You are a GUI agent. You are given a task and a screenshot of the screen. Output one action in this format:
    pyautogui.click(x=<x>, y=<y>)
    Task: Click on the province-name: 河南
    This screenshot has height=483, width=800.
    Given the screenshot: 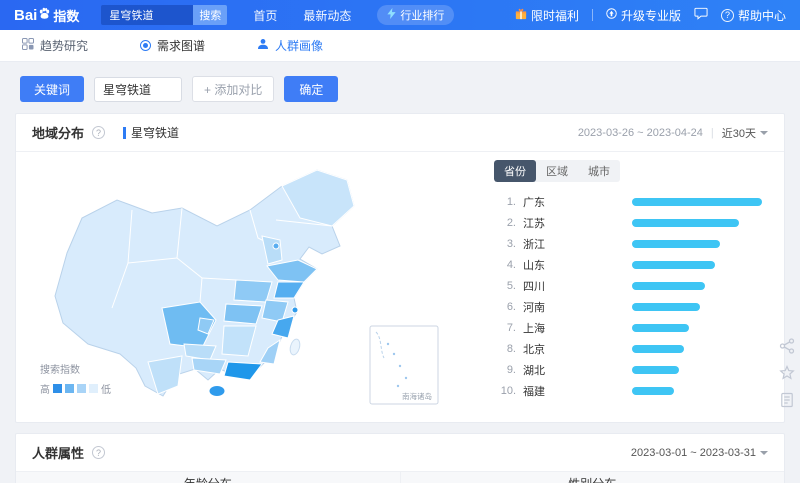 What is the action you would take?
    pyautogui.click(x=564, y=307)
    